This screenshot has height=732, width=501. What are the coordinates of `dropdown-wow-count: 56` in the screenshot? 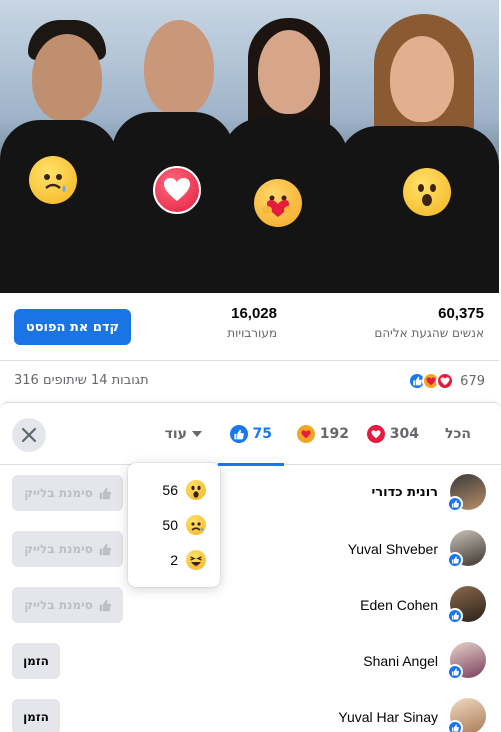 It's located at (170, 490).